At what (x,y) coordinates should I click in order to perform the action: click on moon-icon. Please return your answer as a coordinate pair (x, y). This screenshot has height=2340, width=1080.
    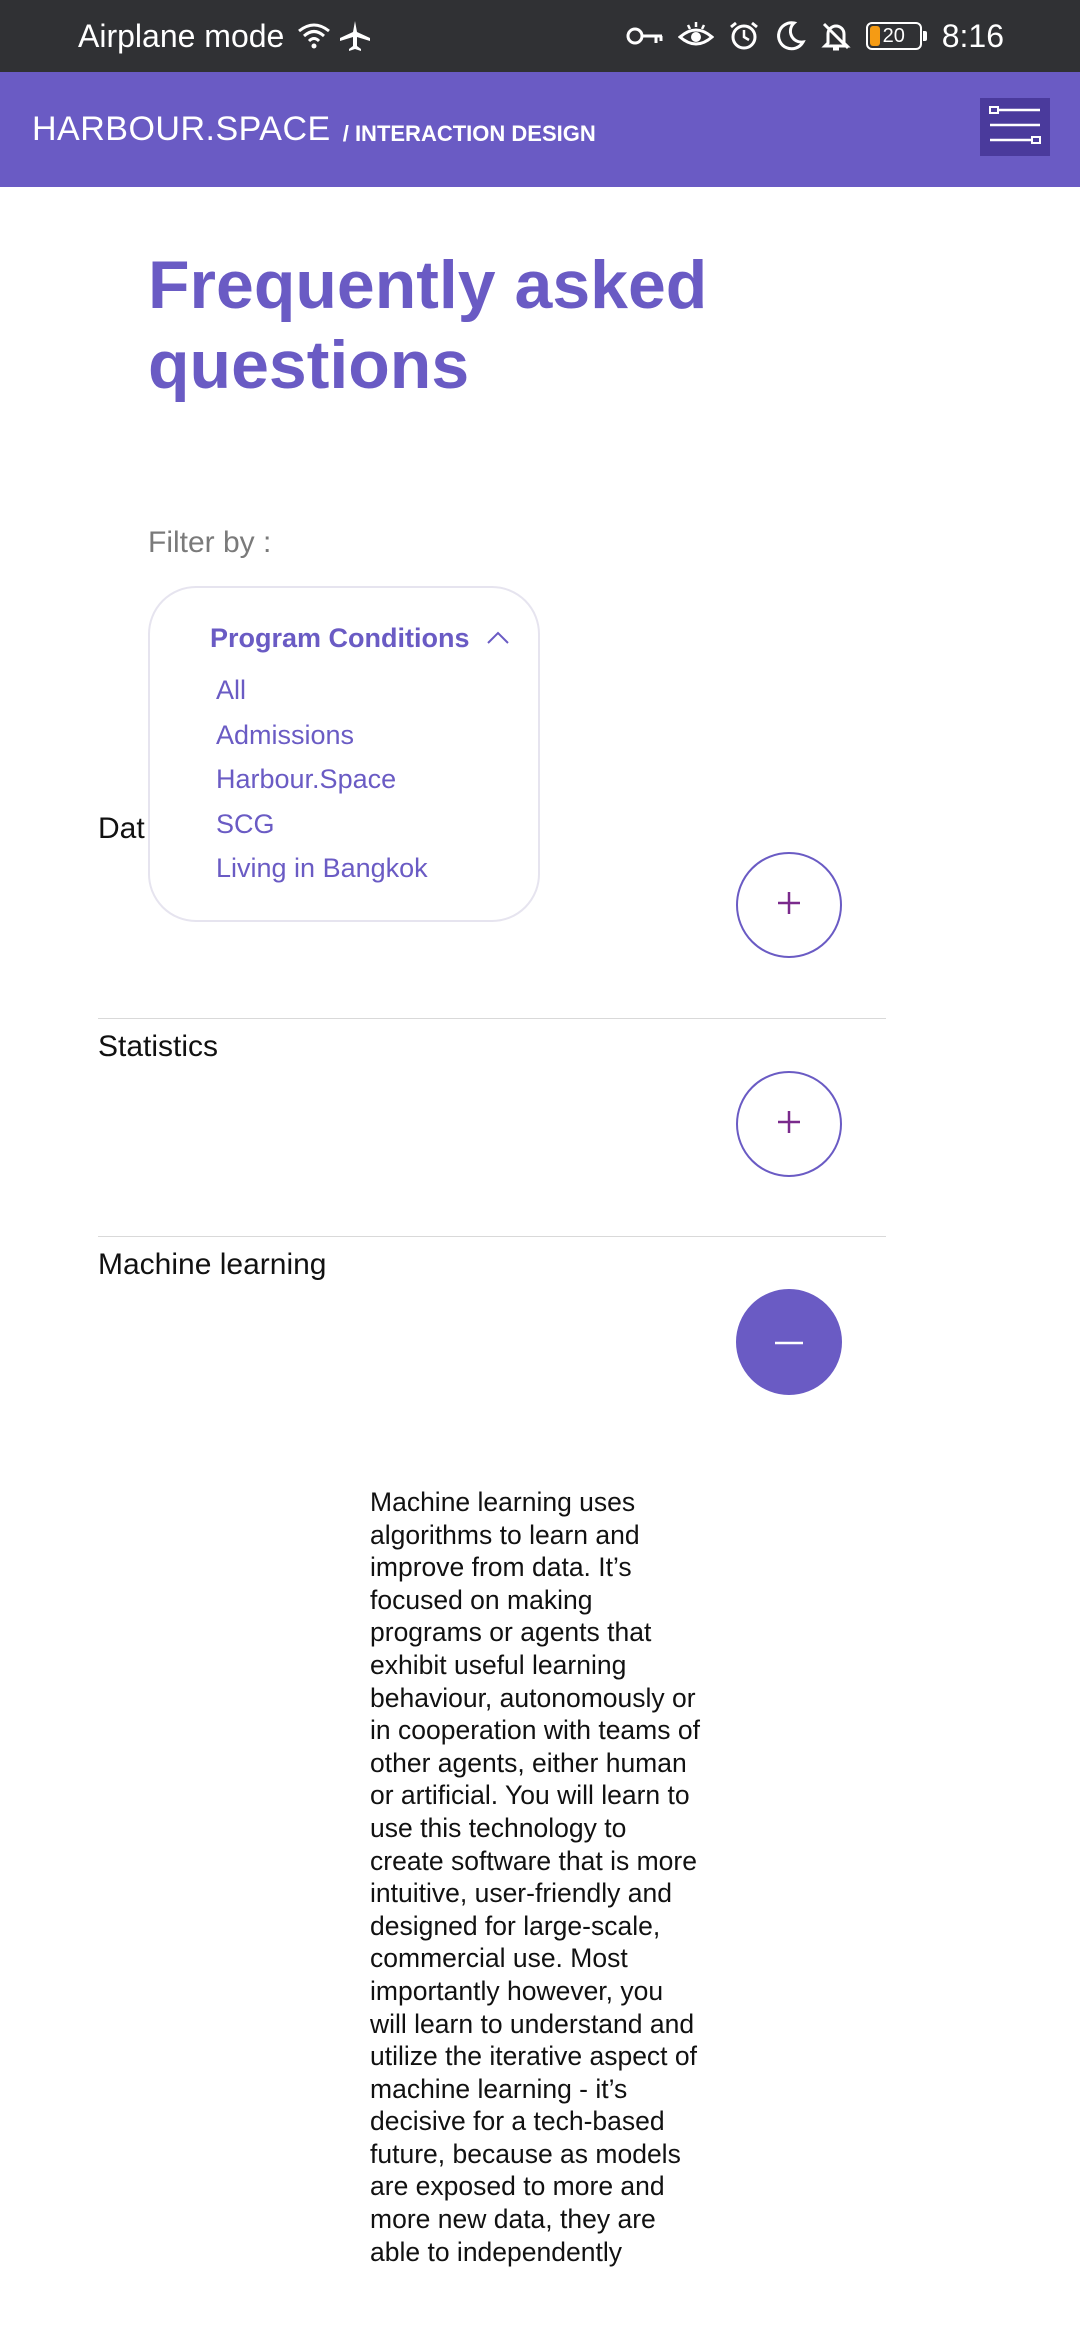
    Looking at the image, I should click on (790, 36).